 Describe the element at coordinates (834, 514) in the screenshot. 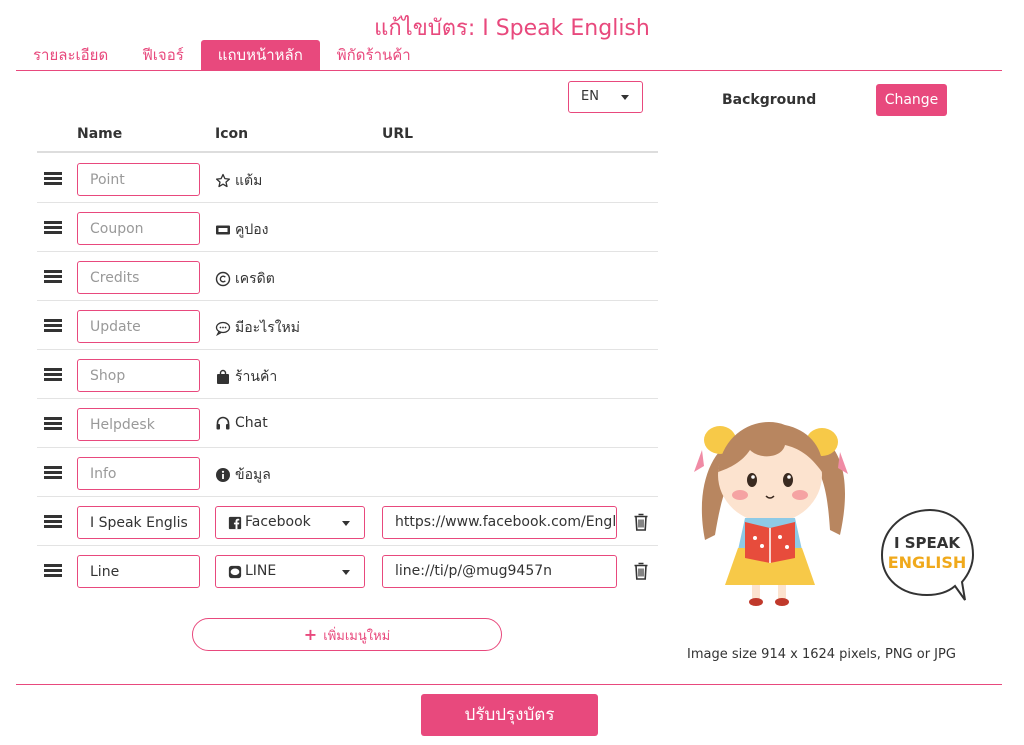

I see `background-preview-image: I SPEAK ENGLISH` at that location.